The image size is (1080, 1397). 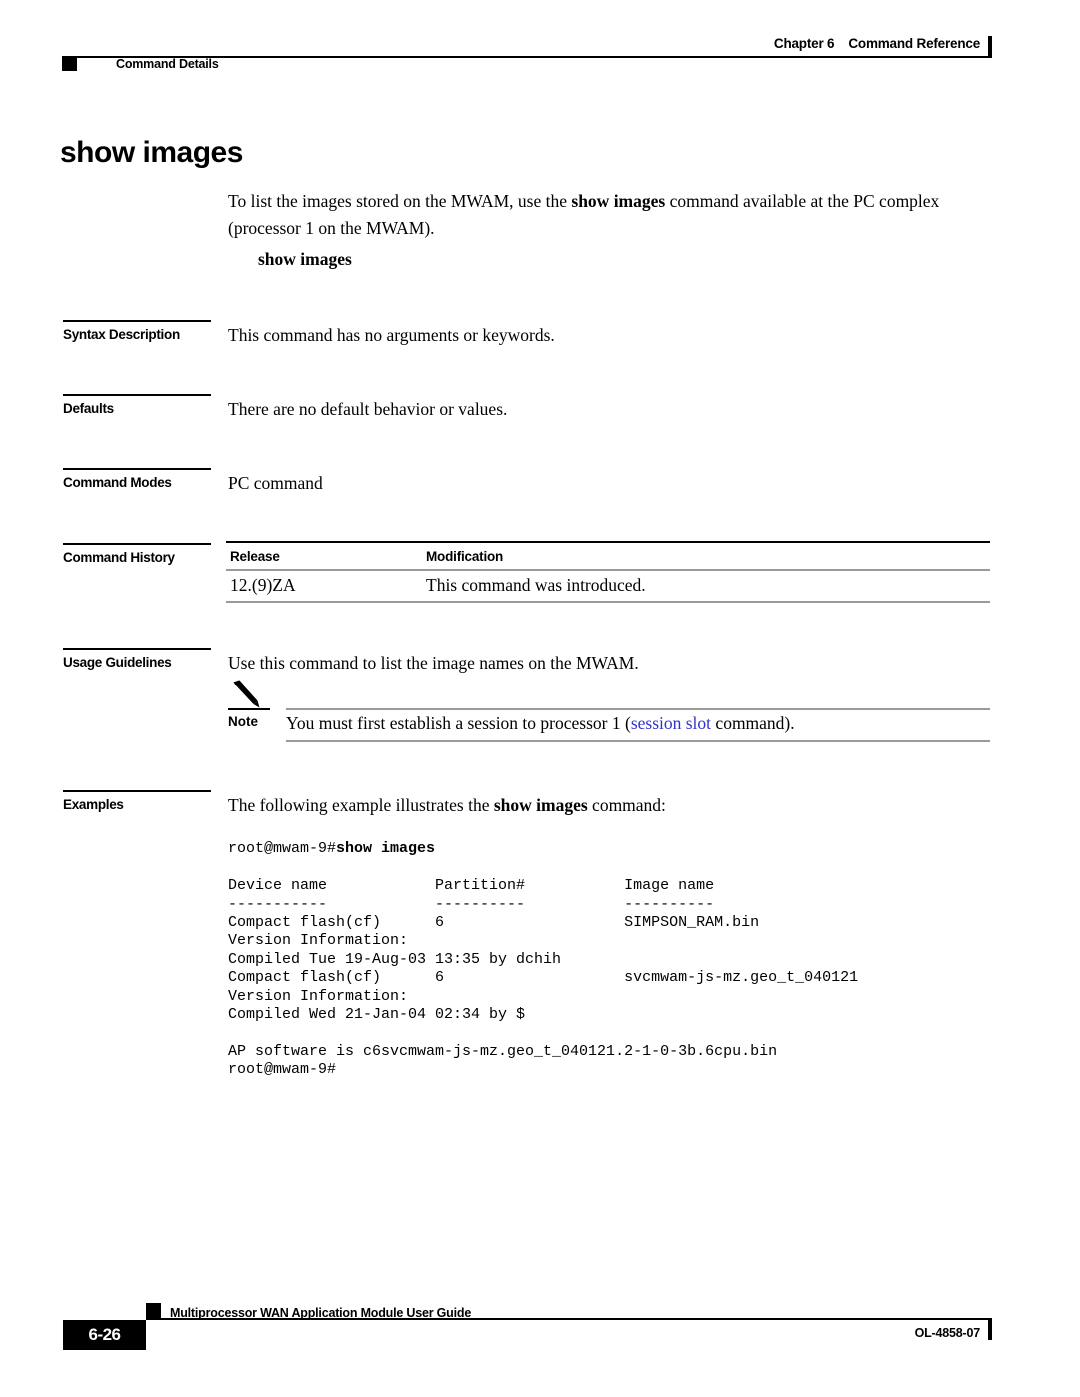 I want to click on note-label-underline, so click(x=249, y=709).